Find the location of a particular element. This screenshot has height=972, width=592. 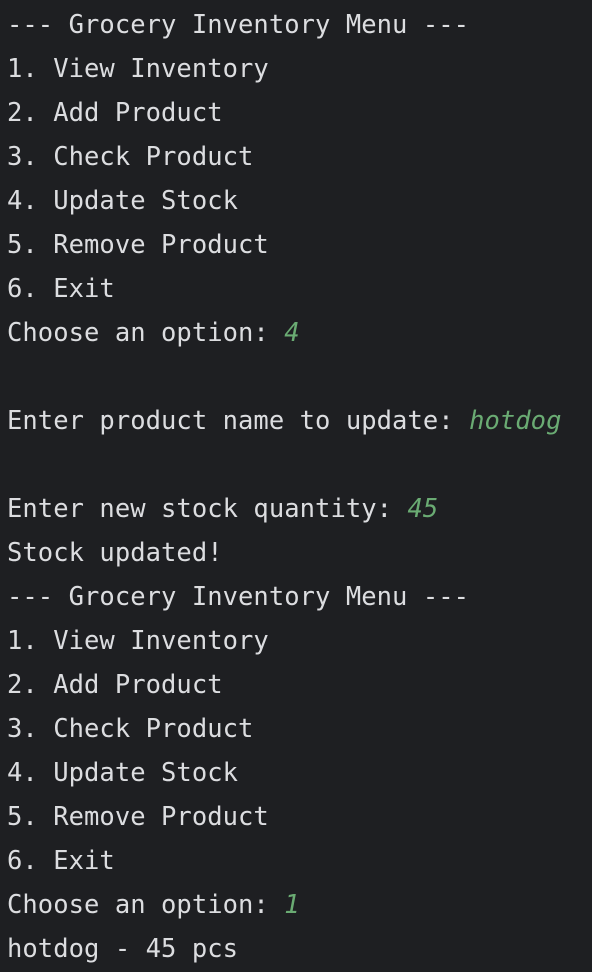

stock-updated-message: Stock updated! is located at coordinates (115, 553).